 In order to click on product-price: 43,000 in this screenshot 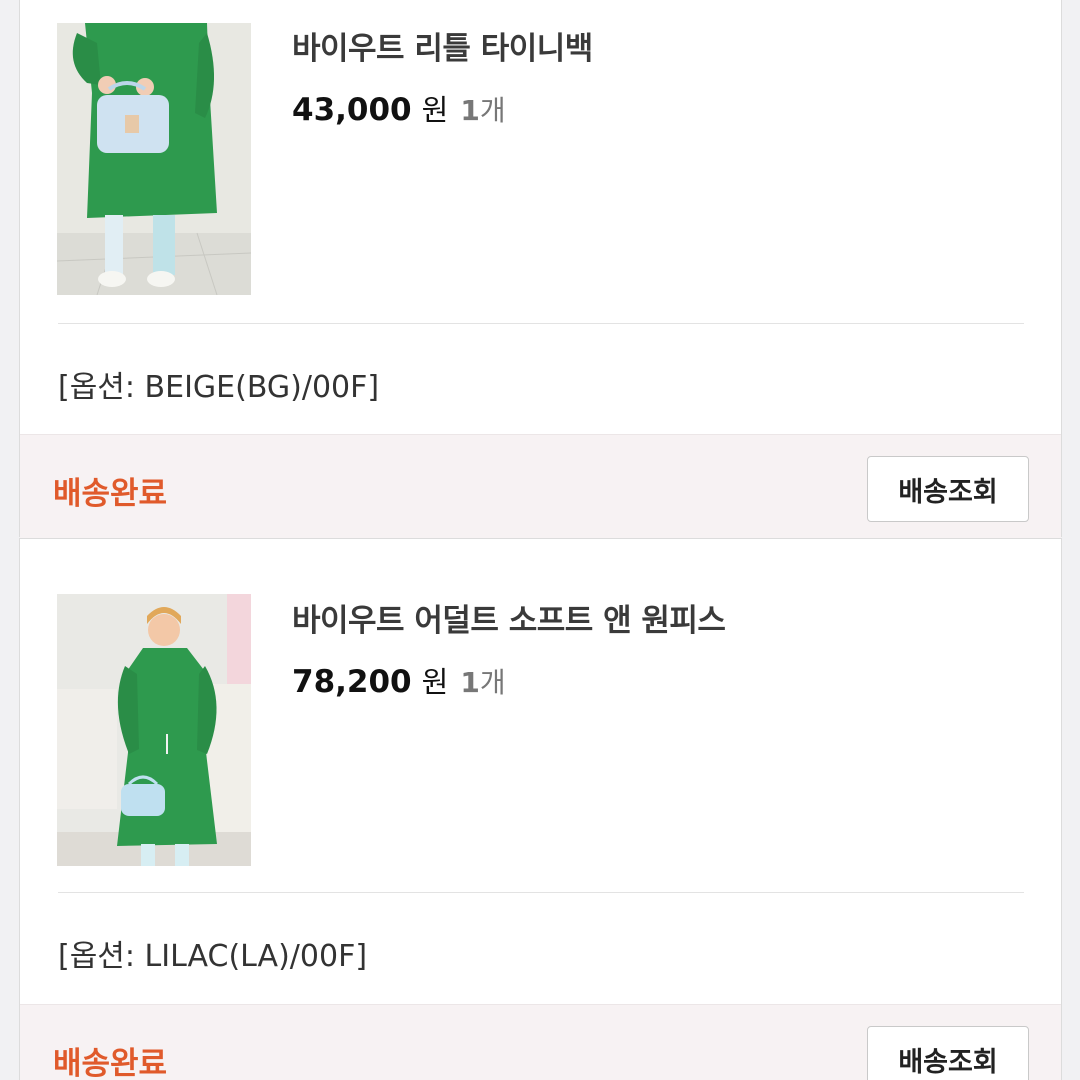, I will do `click(352, 110)`.